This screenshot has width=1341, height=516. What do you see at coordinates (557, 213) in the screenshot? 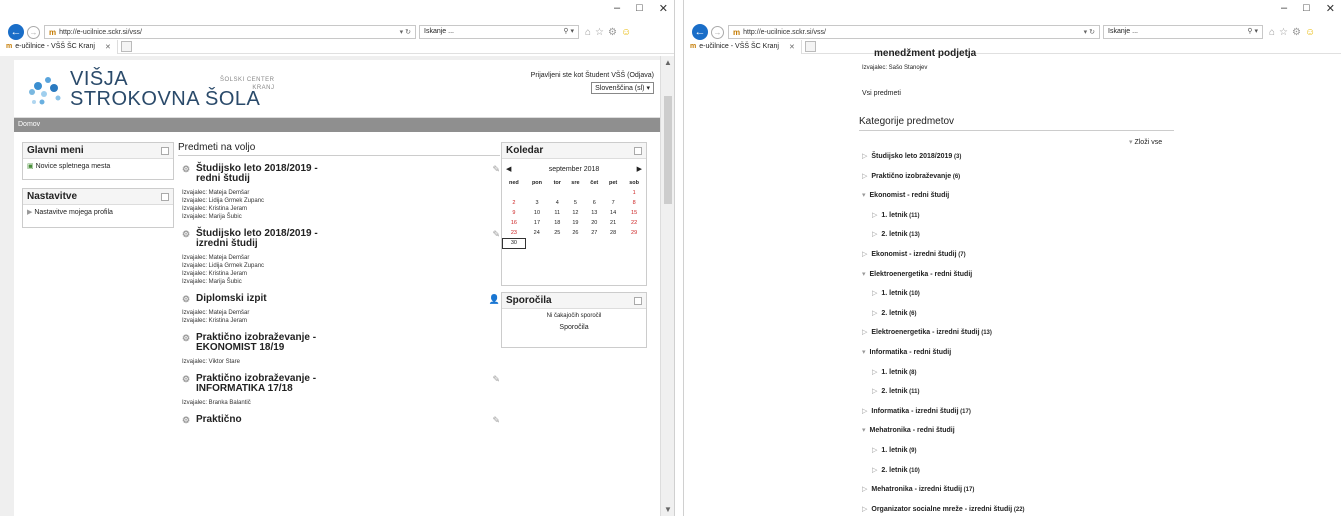
I see `calendar-day: 11` at bounding box center [557, 213].